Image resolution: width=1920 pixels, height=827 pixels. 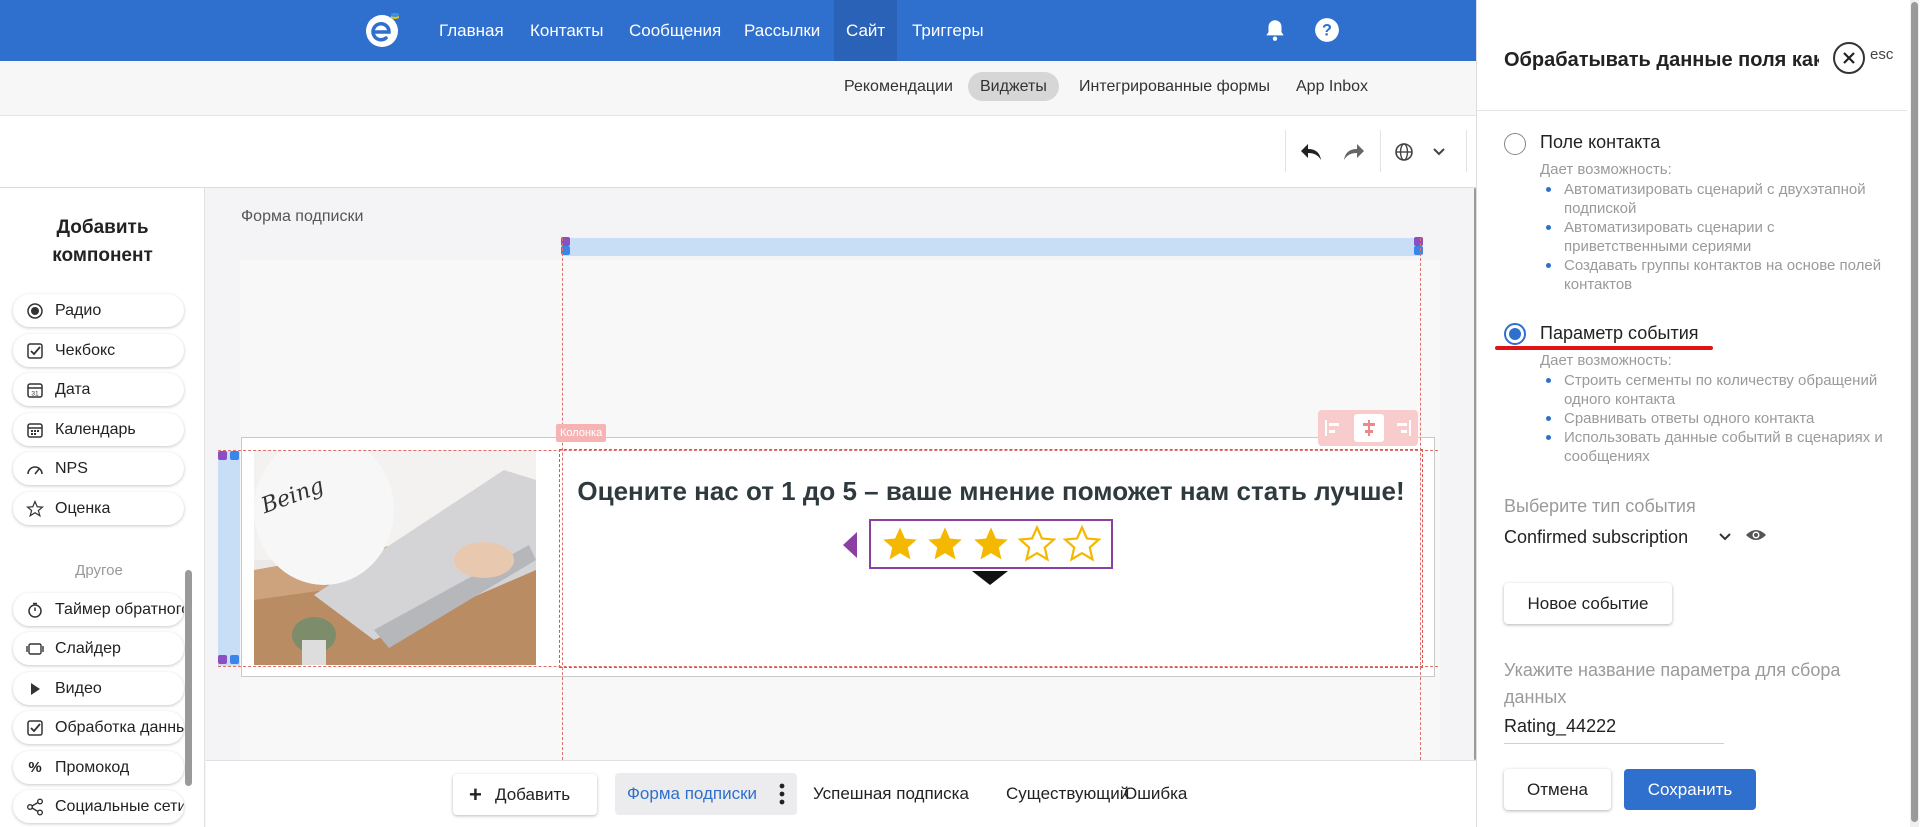 What do you see at coordinates (229, 558) in the screenshot?
I see `row-selection-handle` at bounding box center [229, 558].